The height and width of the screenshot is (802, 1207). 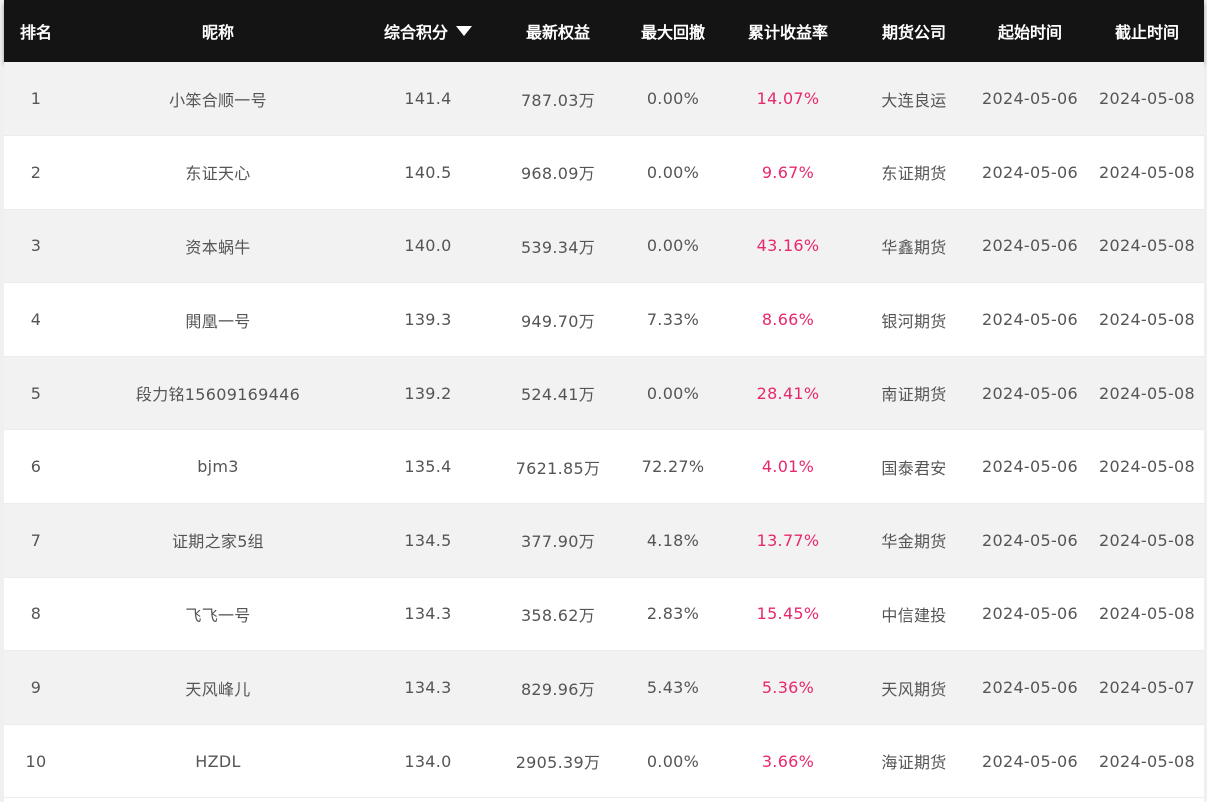 What do you see at coordinates (914, 614) in the screenshot?
I see `cell-broker: 中信建投` at bounding box center [914, 614].